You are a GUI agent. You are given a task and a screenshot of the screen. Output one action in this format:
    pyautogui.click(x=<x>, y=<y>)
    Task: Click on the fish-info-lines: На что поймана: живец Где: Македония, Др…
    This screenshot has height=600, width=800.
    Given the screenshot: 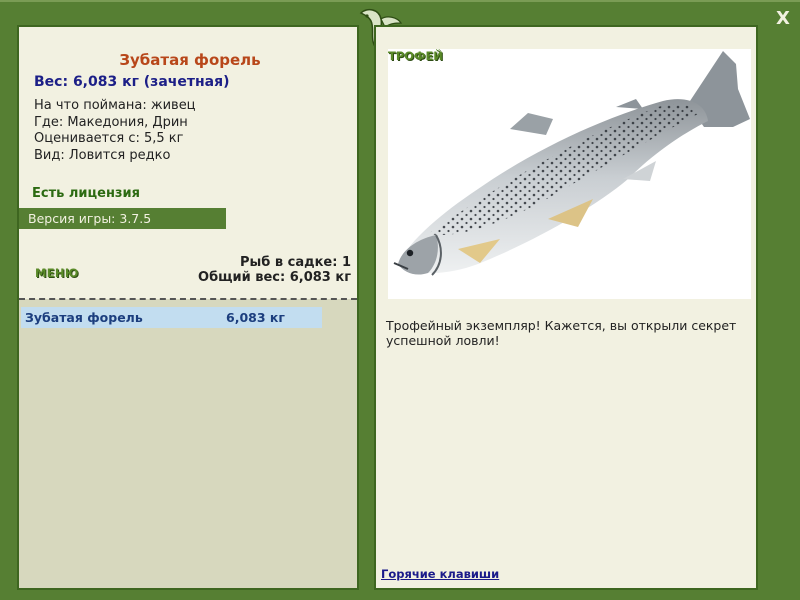 What is the action you would take?
    pyautogui.click(x=115, y=131)
    